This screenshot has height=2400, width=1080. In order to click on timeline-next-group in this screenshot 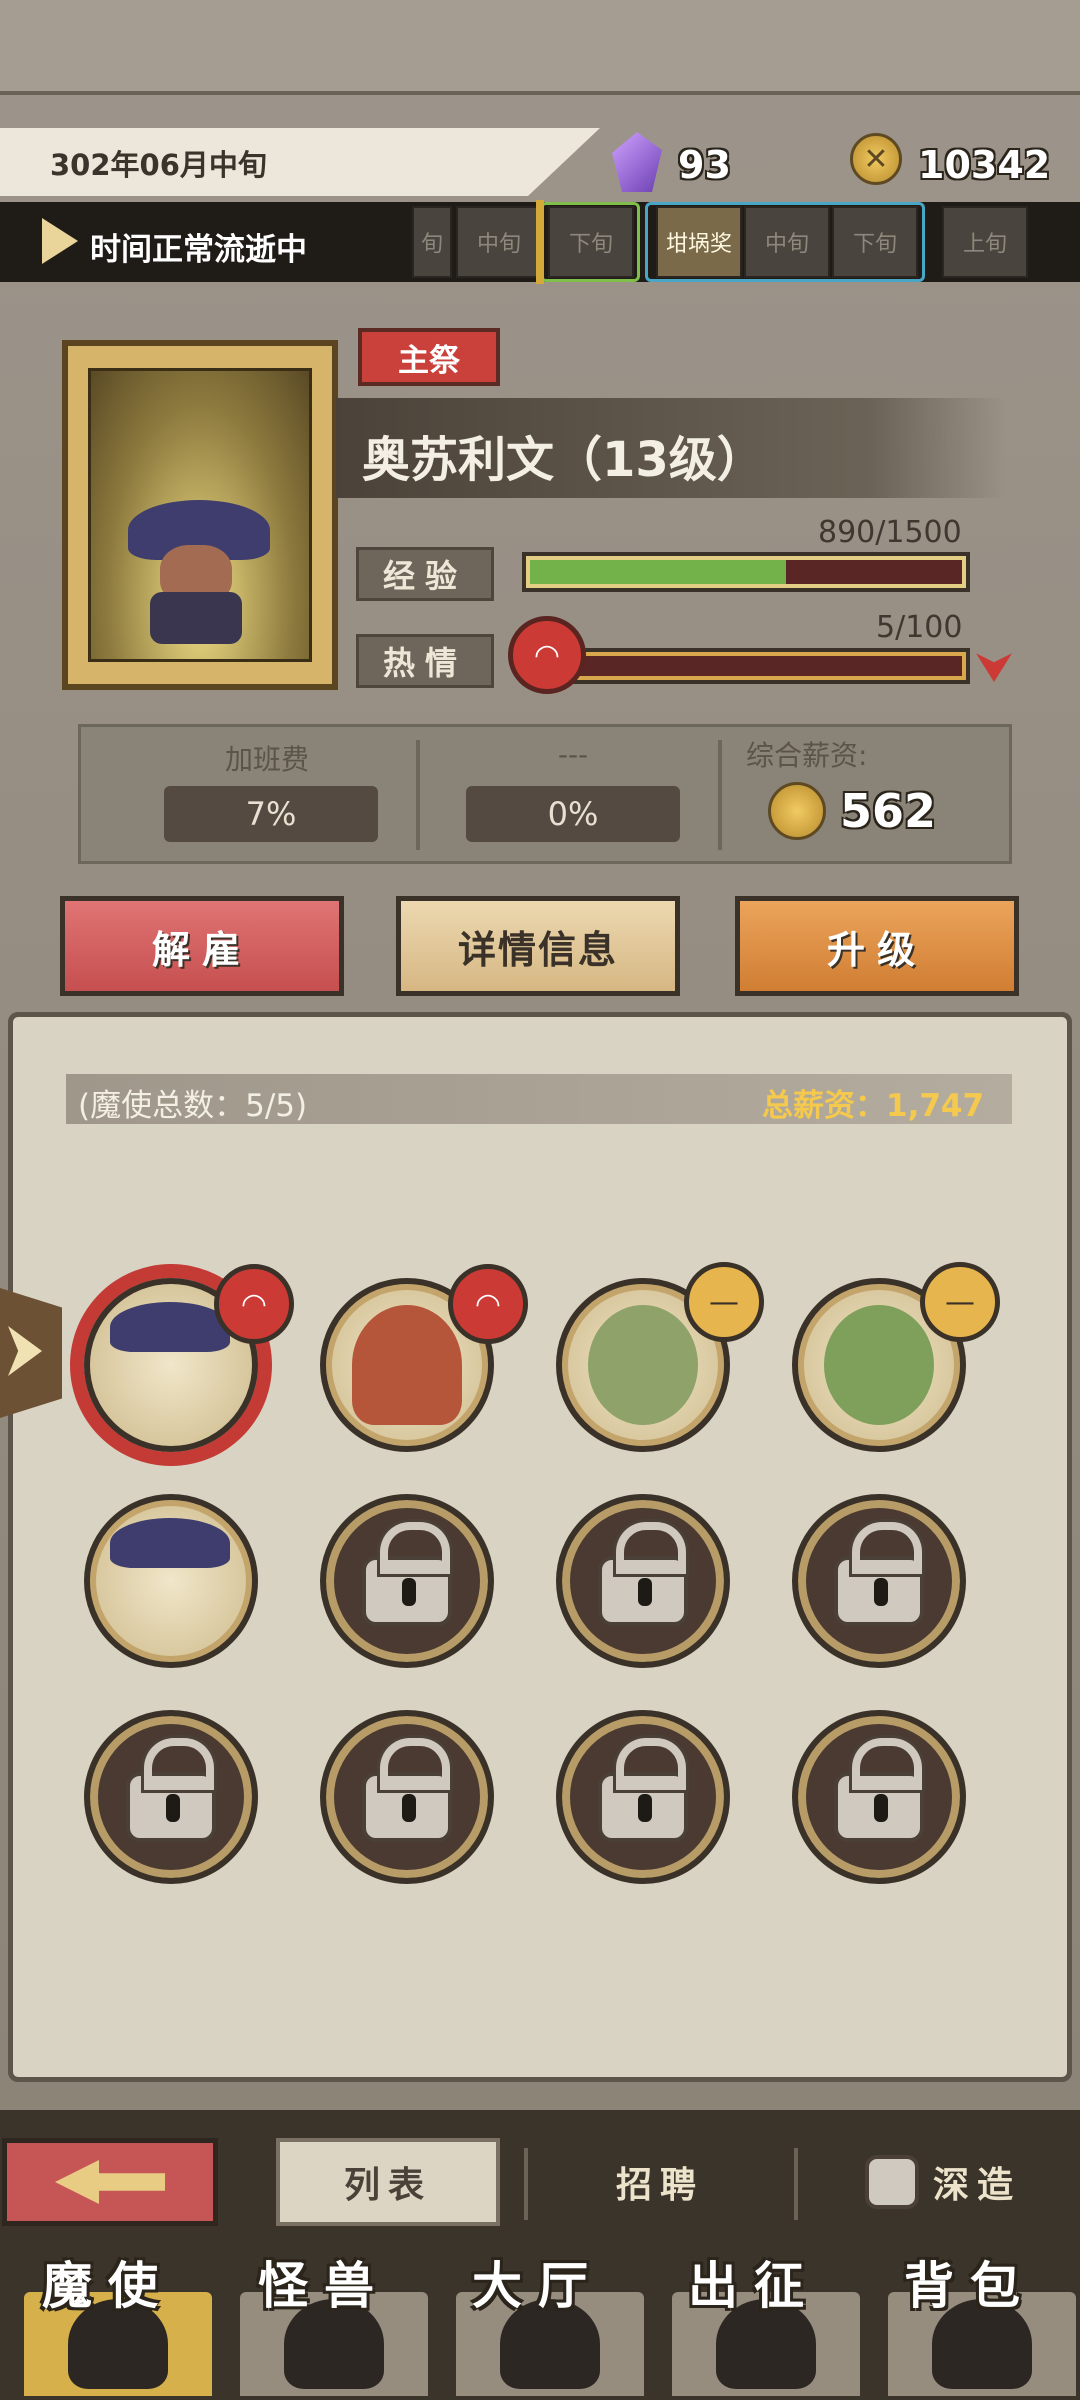, I will do `click(785, 242)`.